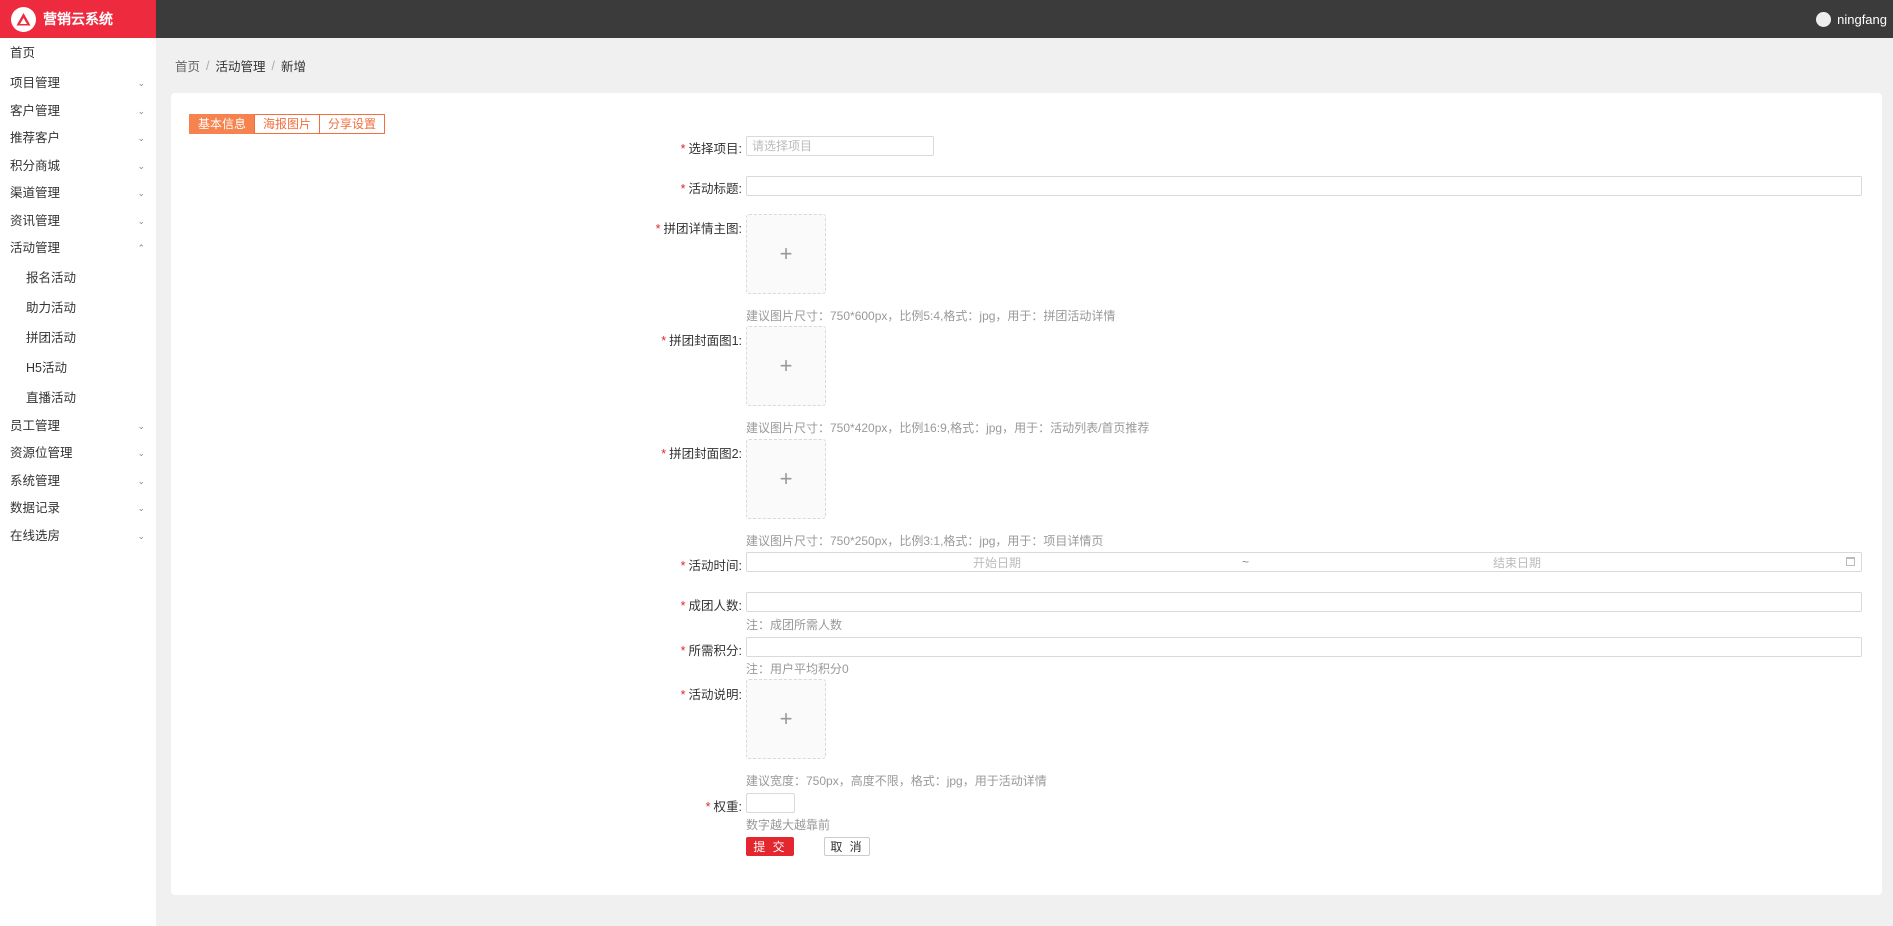 The width and height of the screenshot is (1893, 926). What do you see at coordinates (35, 165) in the screenshot?
I see `sidebar-item-label: 积分商城` at bounding box center [35, 165].